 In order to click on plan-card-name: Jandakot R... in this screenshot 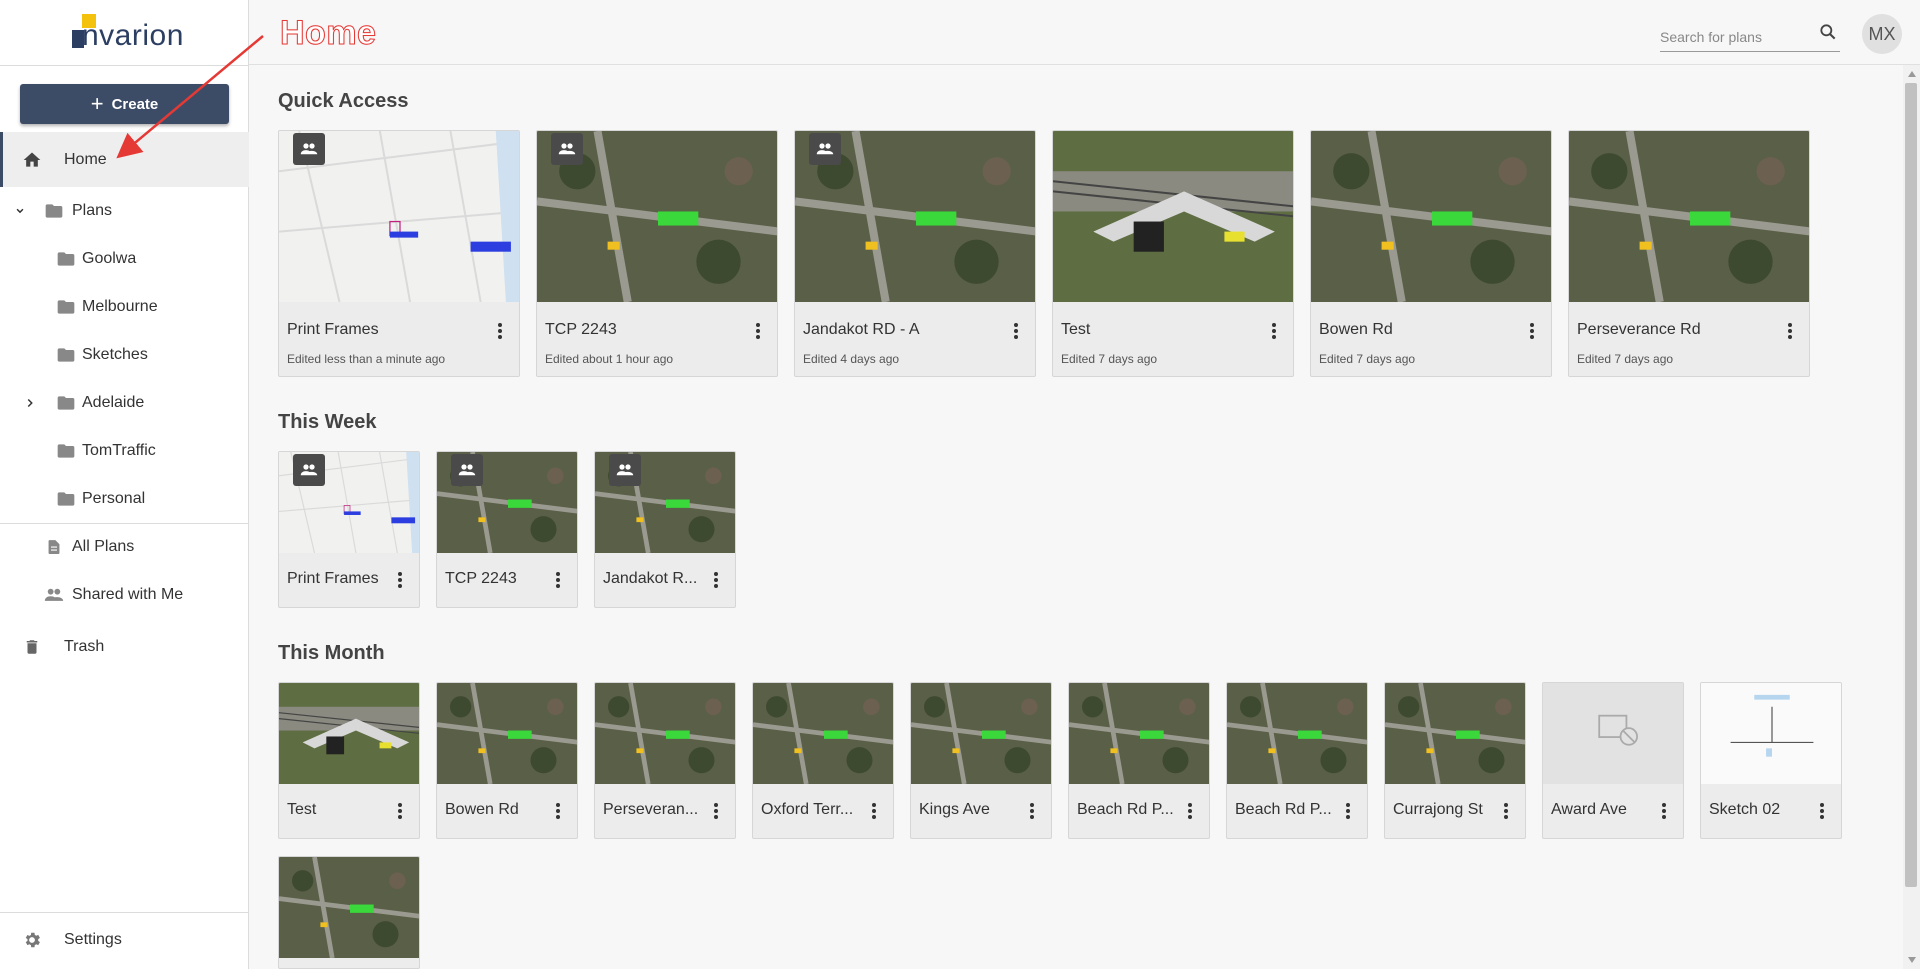, I will do `click(650, 578)`.